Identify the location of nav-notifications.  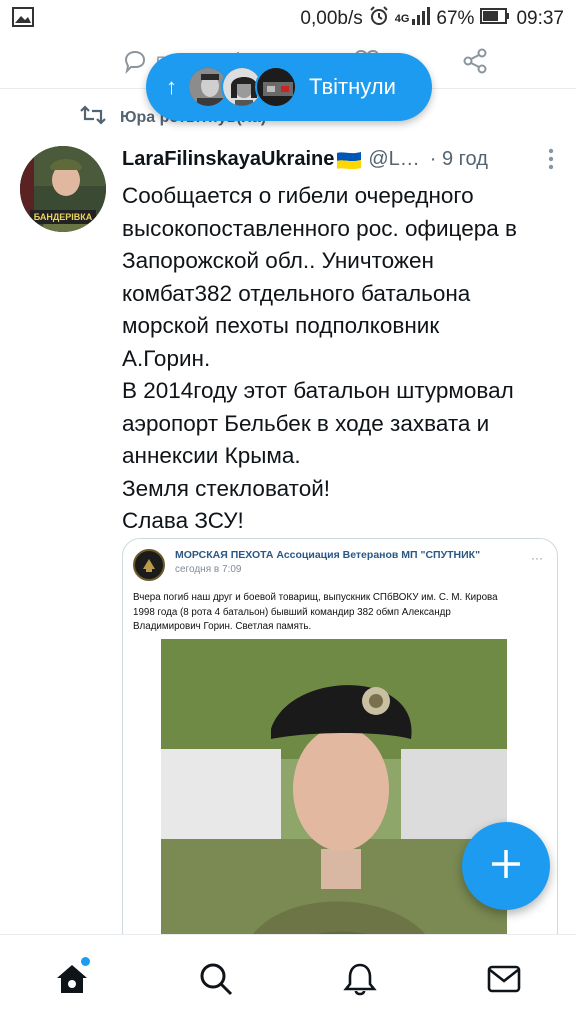
(360, 981).